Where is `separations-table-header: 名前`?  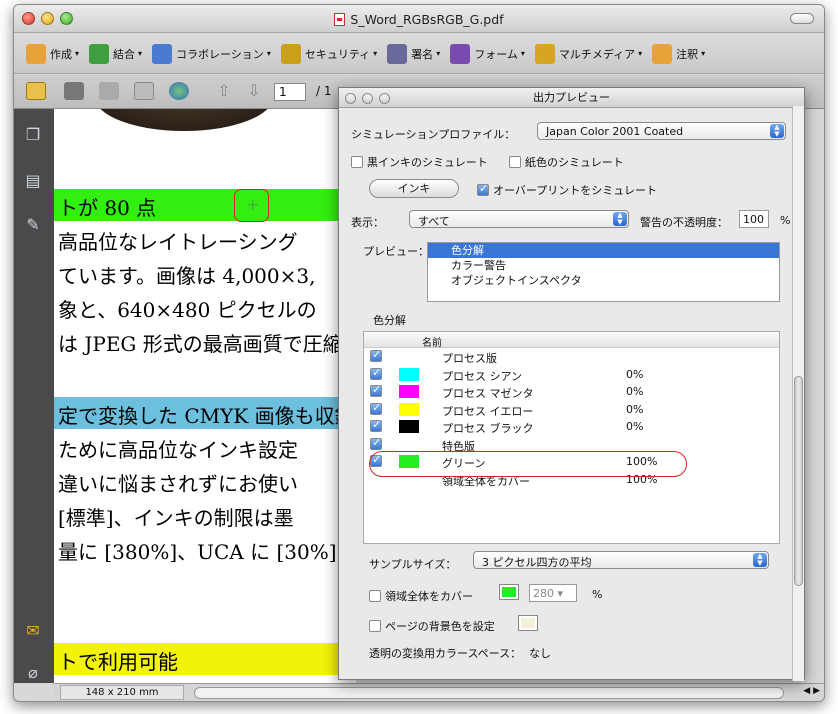 separations-table-header: 名前 is located at coordinates (571, 340).